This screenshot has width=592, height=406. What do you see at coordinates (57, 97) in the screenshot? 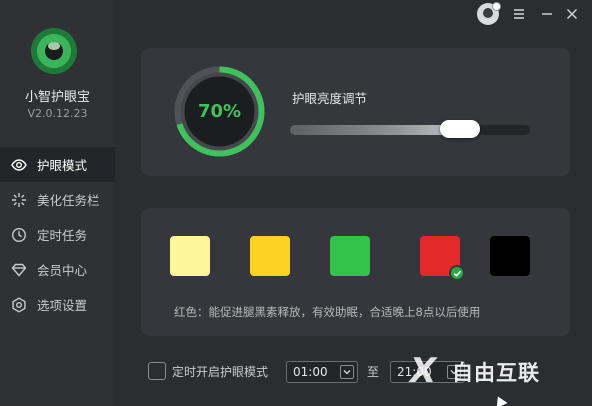
I see `app-name: 小智护眼宝` at bounding box center [57, 97].